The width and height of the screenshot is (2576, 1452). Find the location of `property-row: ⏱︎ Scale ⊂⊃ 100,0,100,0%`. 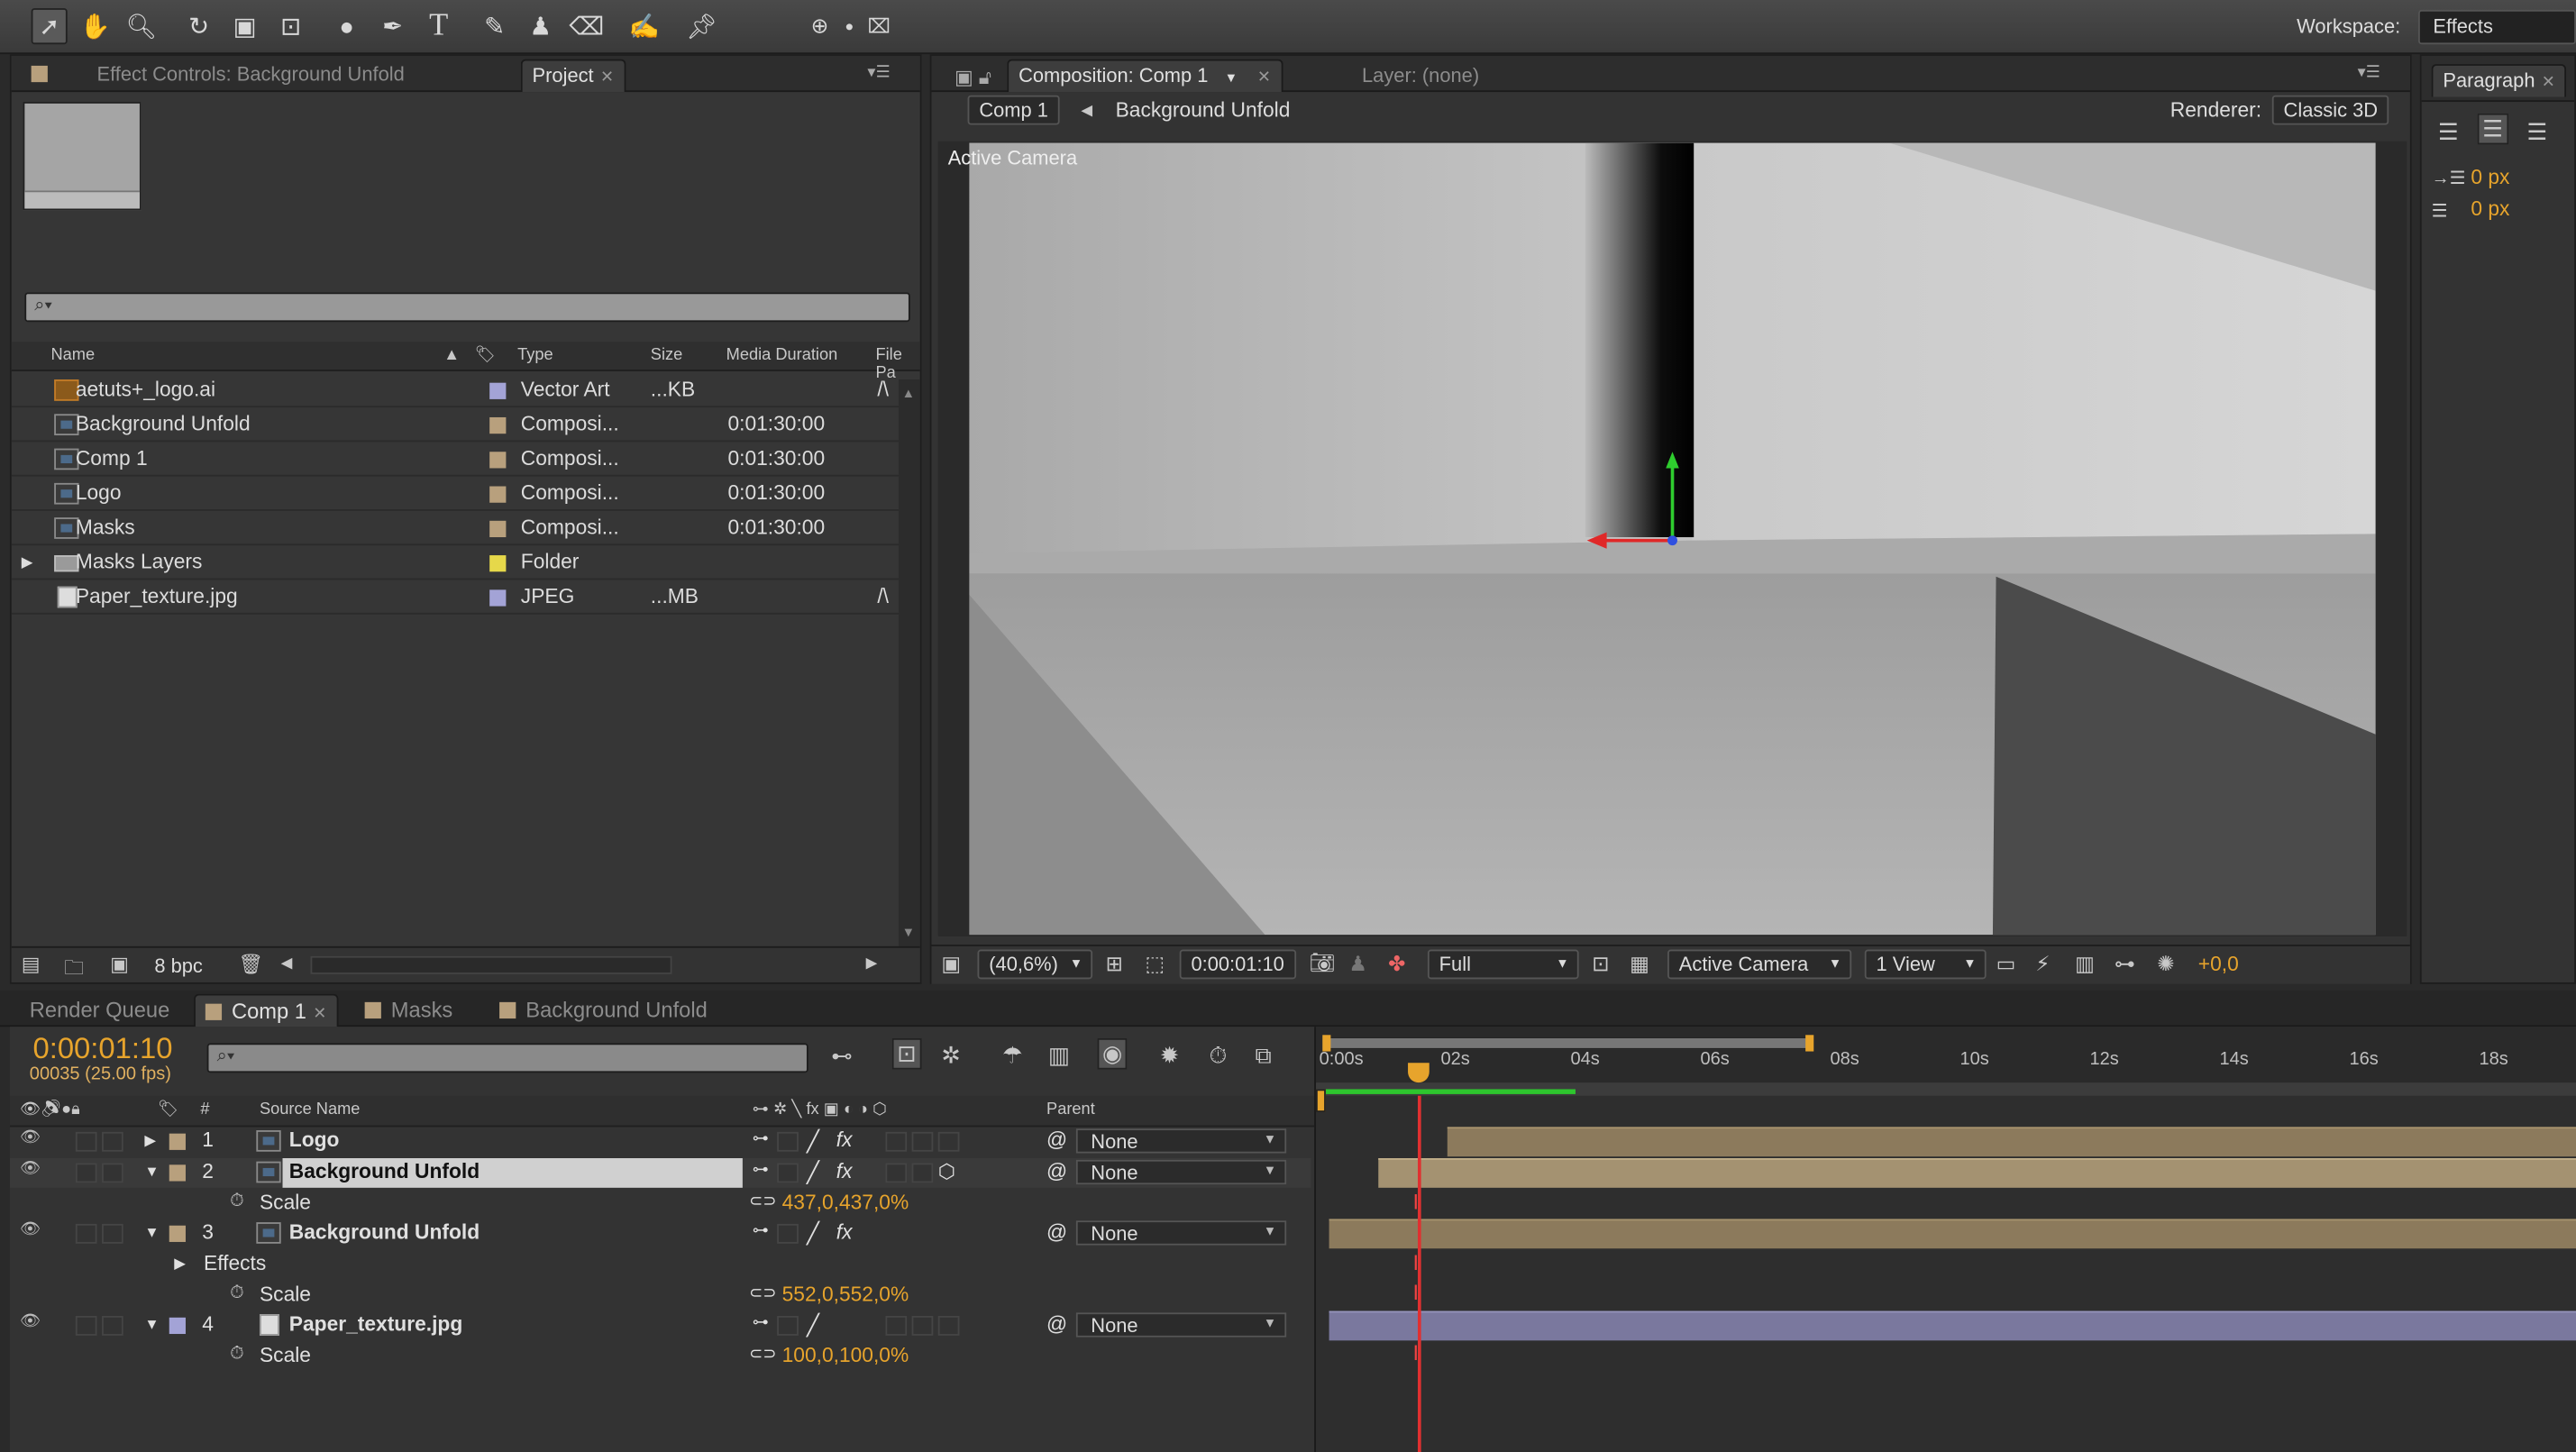

property-row: ⏱︎ Scale ⊂⊃ 100,0,100,0% is located at coordinates (660, 1357).